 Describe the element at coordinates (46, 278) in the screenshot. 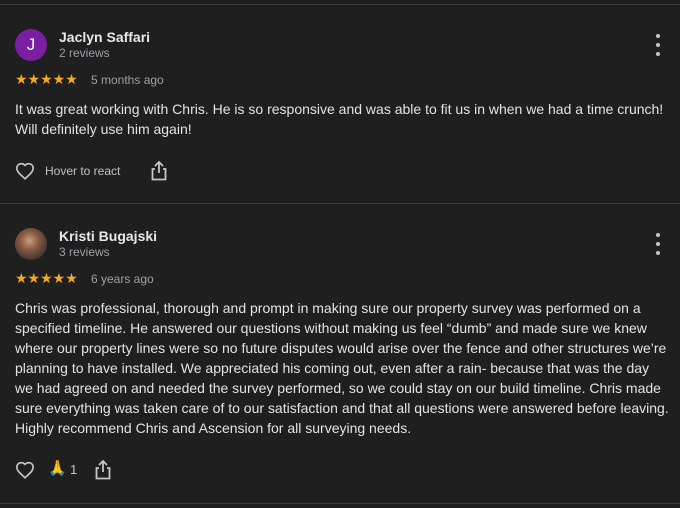

I see `star-rating: ★★★★★` at that location.